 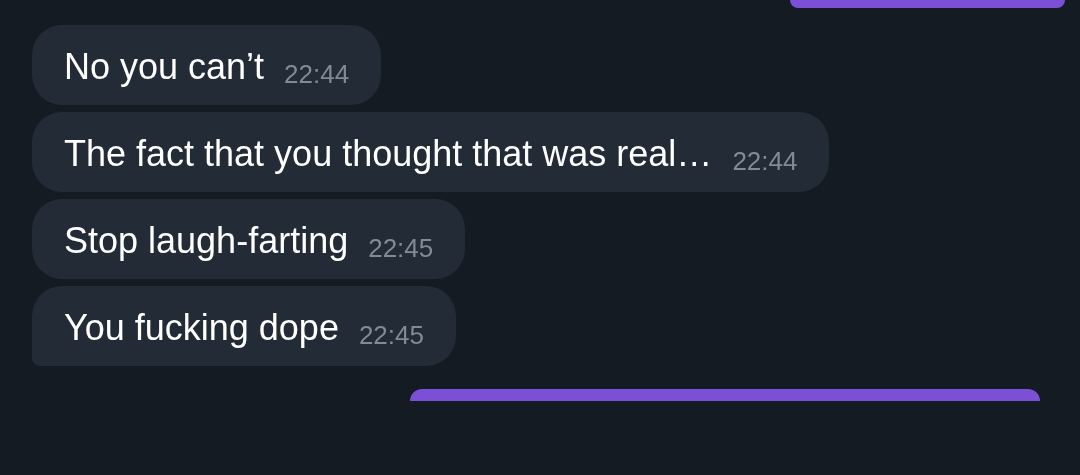 What do you see at coordinates (164, 67) in the screenshot?
I see `message-text: No you can’t` at bounding box center [164, 67].